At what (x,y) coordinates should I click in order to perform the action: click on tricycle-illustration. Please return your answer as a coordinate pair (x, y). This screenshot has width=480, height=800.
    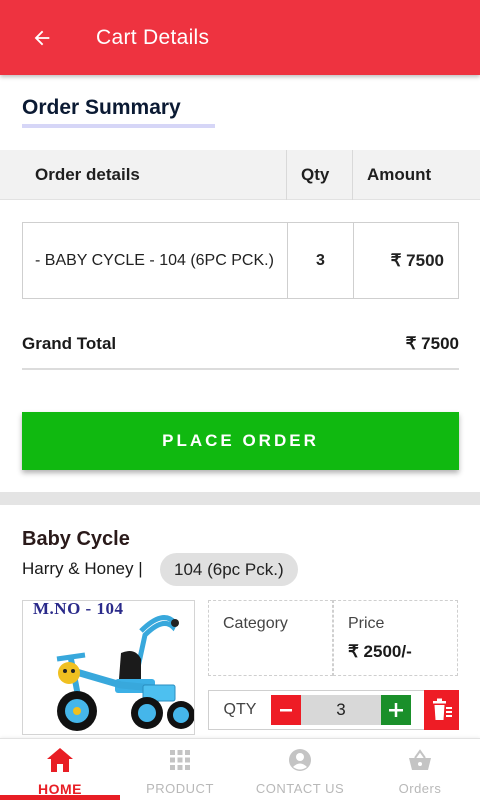
    Looking at the image, I should click on (125, 673).